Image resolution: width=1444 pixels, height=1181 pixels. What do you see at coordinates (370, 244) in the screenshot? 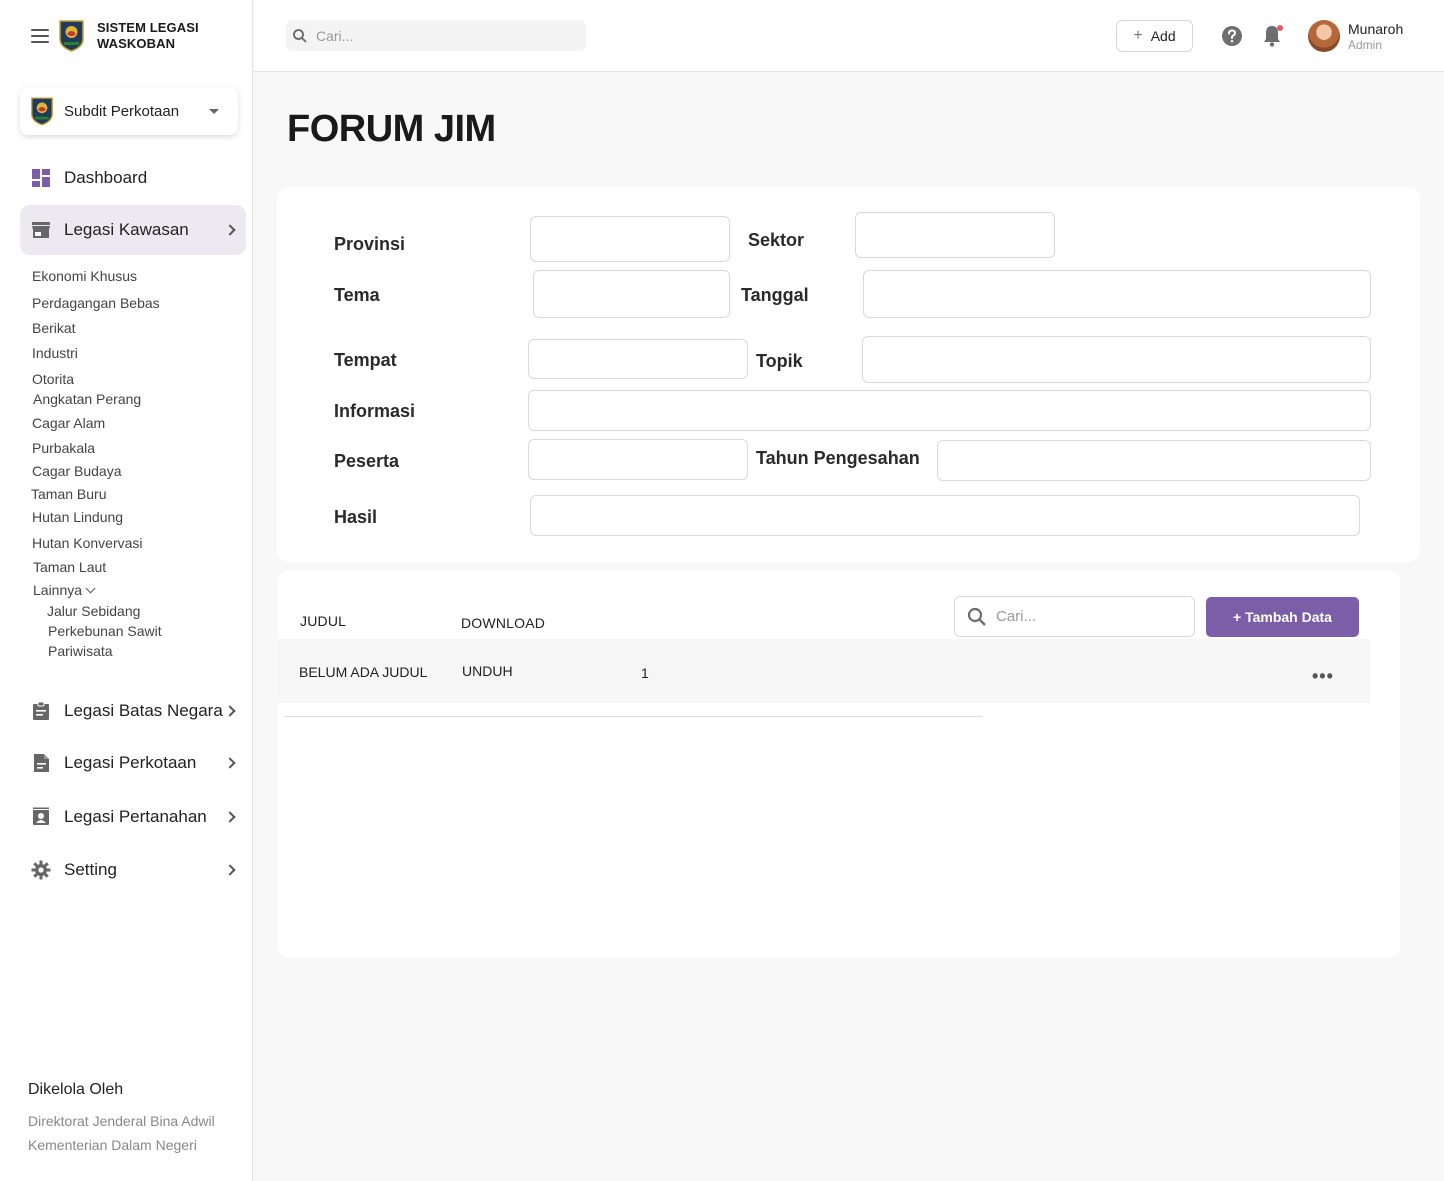
I see `label-provinsi: Provinsi` at bounding box center [370, 244].